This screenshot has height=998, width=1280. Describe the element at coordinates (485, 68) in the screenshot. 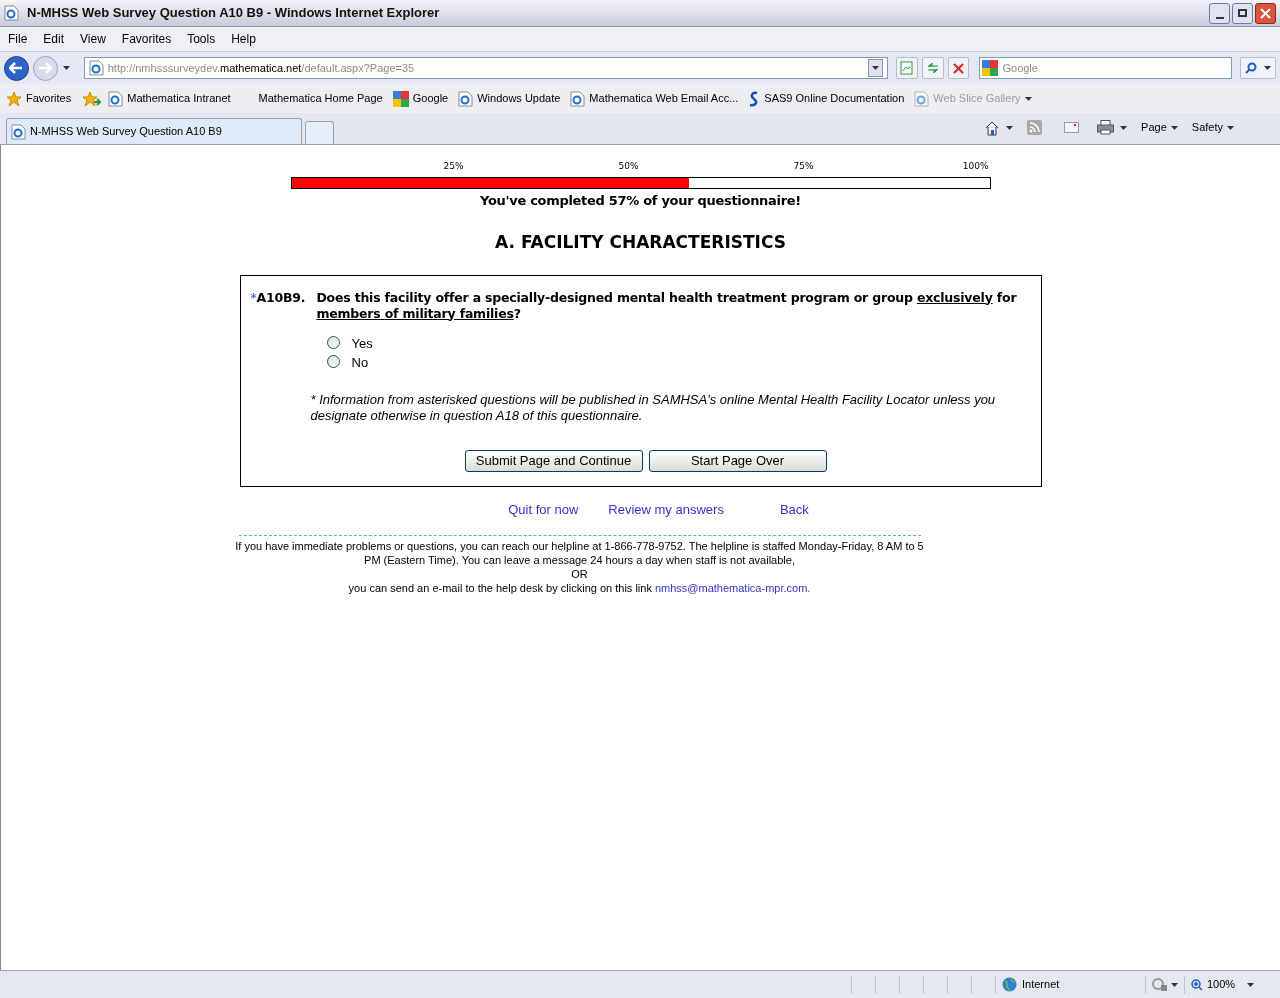

I see `address-field: http://nmhsssurveydev.mathematica.net/default.aspx?Page=35` at that location.